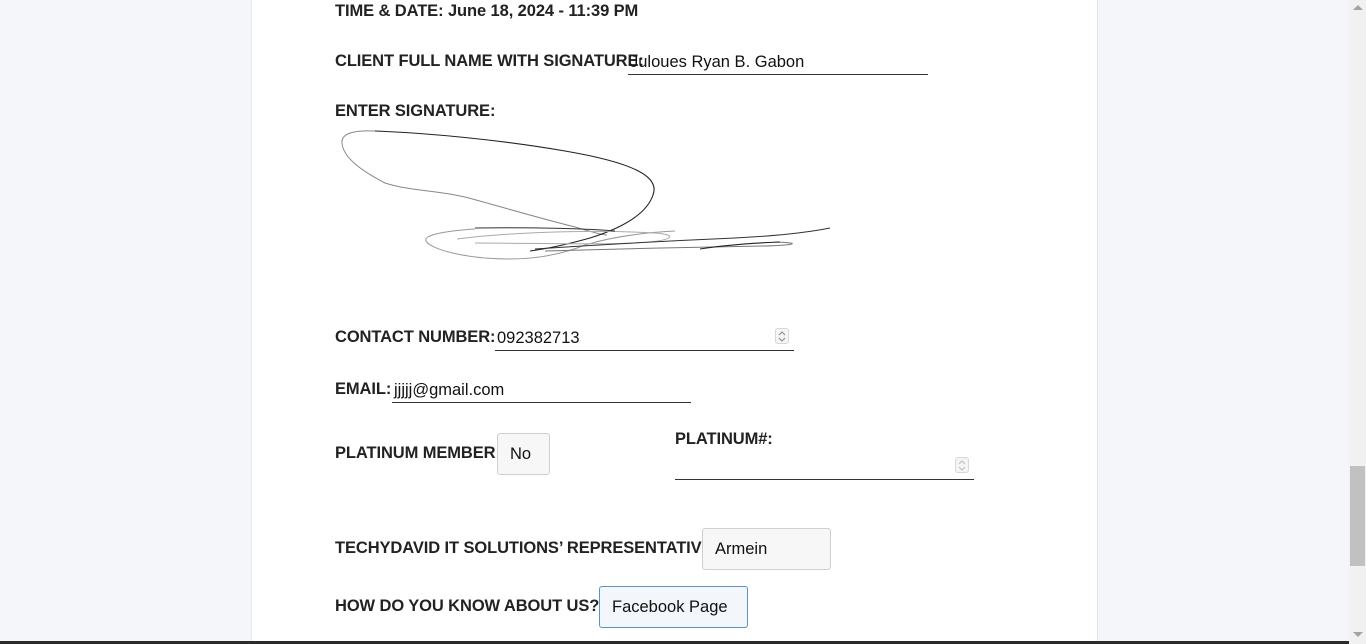 Image resolution: width=1366 pixels, height=644 pixels. I want to click on referral-value: Facebook Page, so click(670, 606).